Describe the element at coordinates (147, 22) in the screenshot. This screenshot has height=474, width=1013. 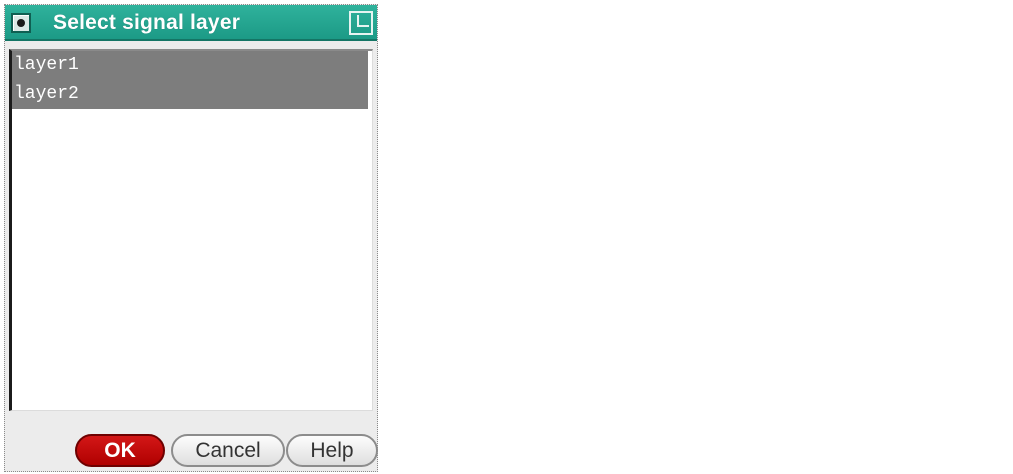
I see `dialog-title: Select signal layer` at that location.